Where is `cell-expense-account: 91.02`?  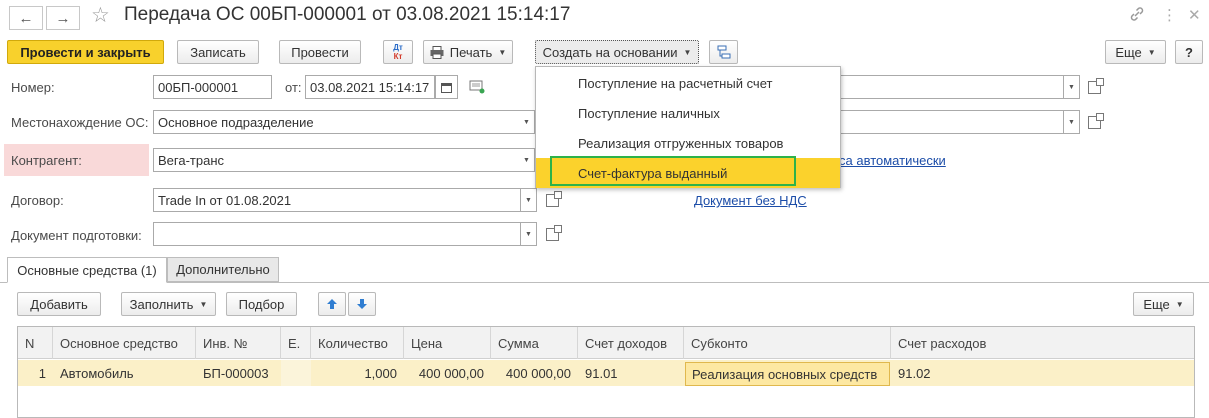
cell-expense-account: 91.02 is located at coordinates (991, 373).